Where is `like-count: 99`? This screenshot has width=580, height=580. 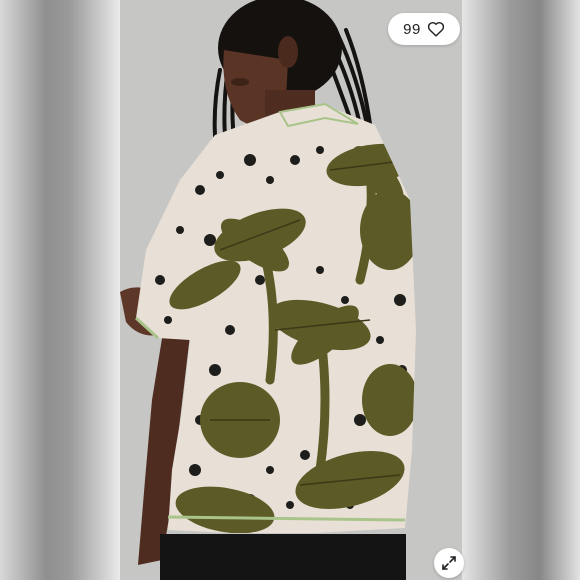 like-count: 99 is located at coordinates (412, 29).